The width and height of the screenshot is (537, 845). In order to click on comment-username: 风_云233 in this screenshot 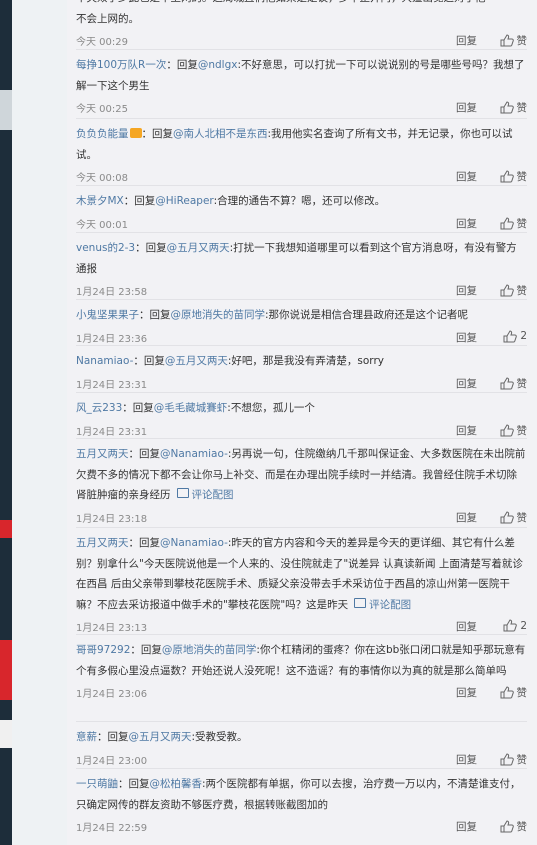, I will do `click(99, 408)`.